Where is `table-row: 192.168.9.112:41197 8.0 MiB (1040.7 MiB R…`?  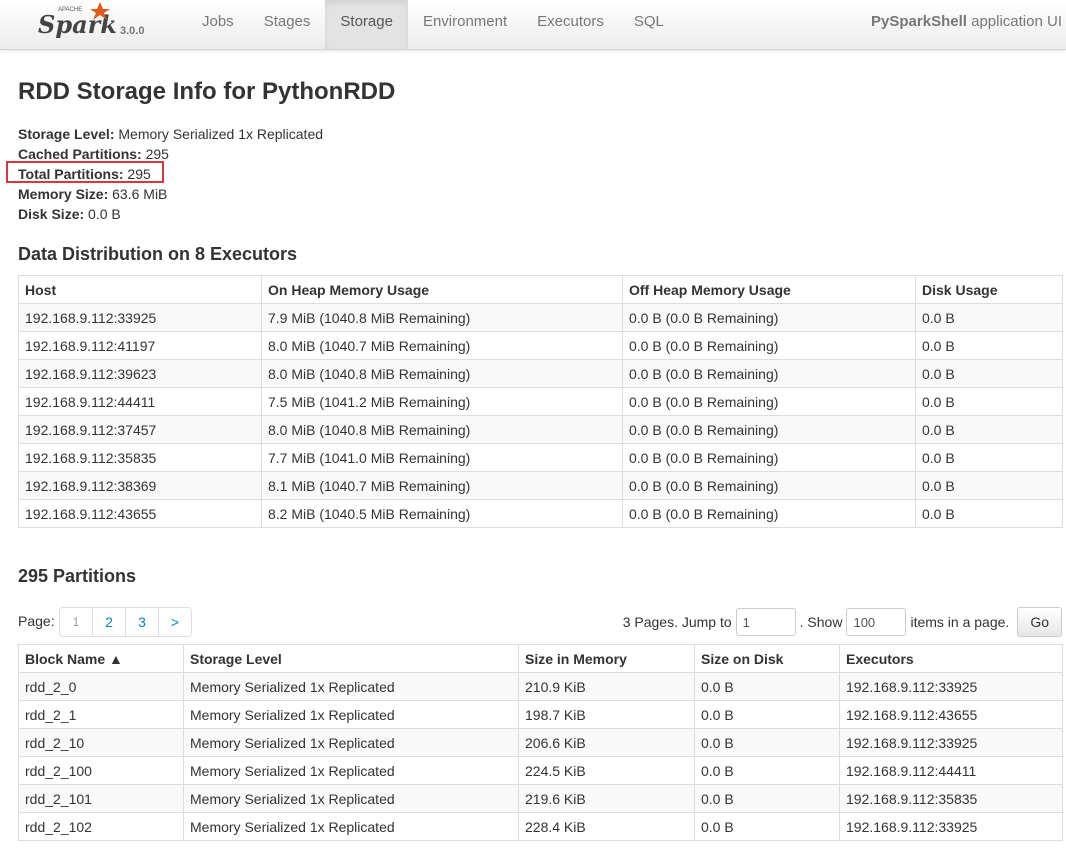
table-row: 192.168.9.112:41197 8.0 MiB (1040.7 MiB R… is located at coordinates (540, 345).